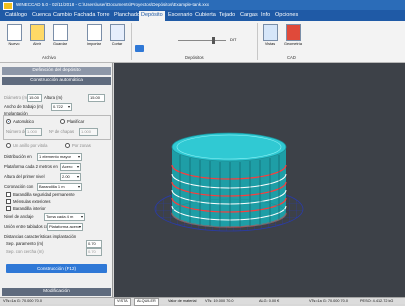 The image size is (405, 306). What do you see at coordinates (33, 132) in the screenshot?
I see `count-input: 1.000` at bounding box center [33, 132].